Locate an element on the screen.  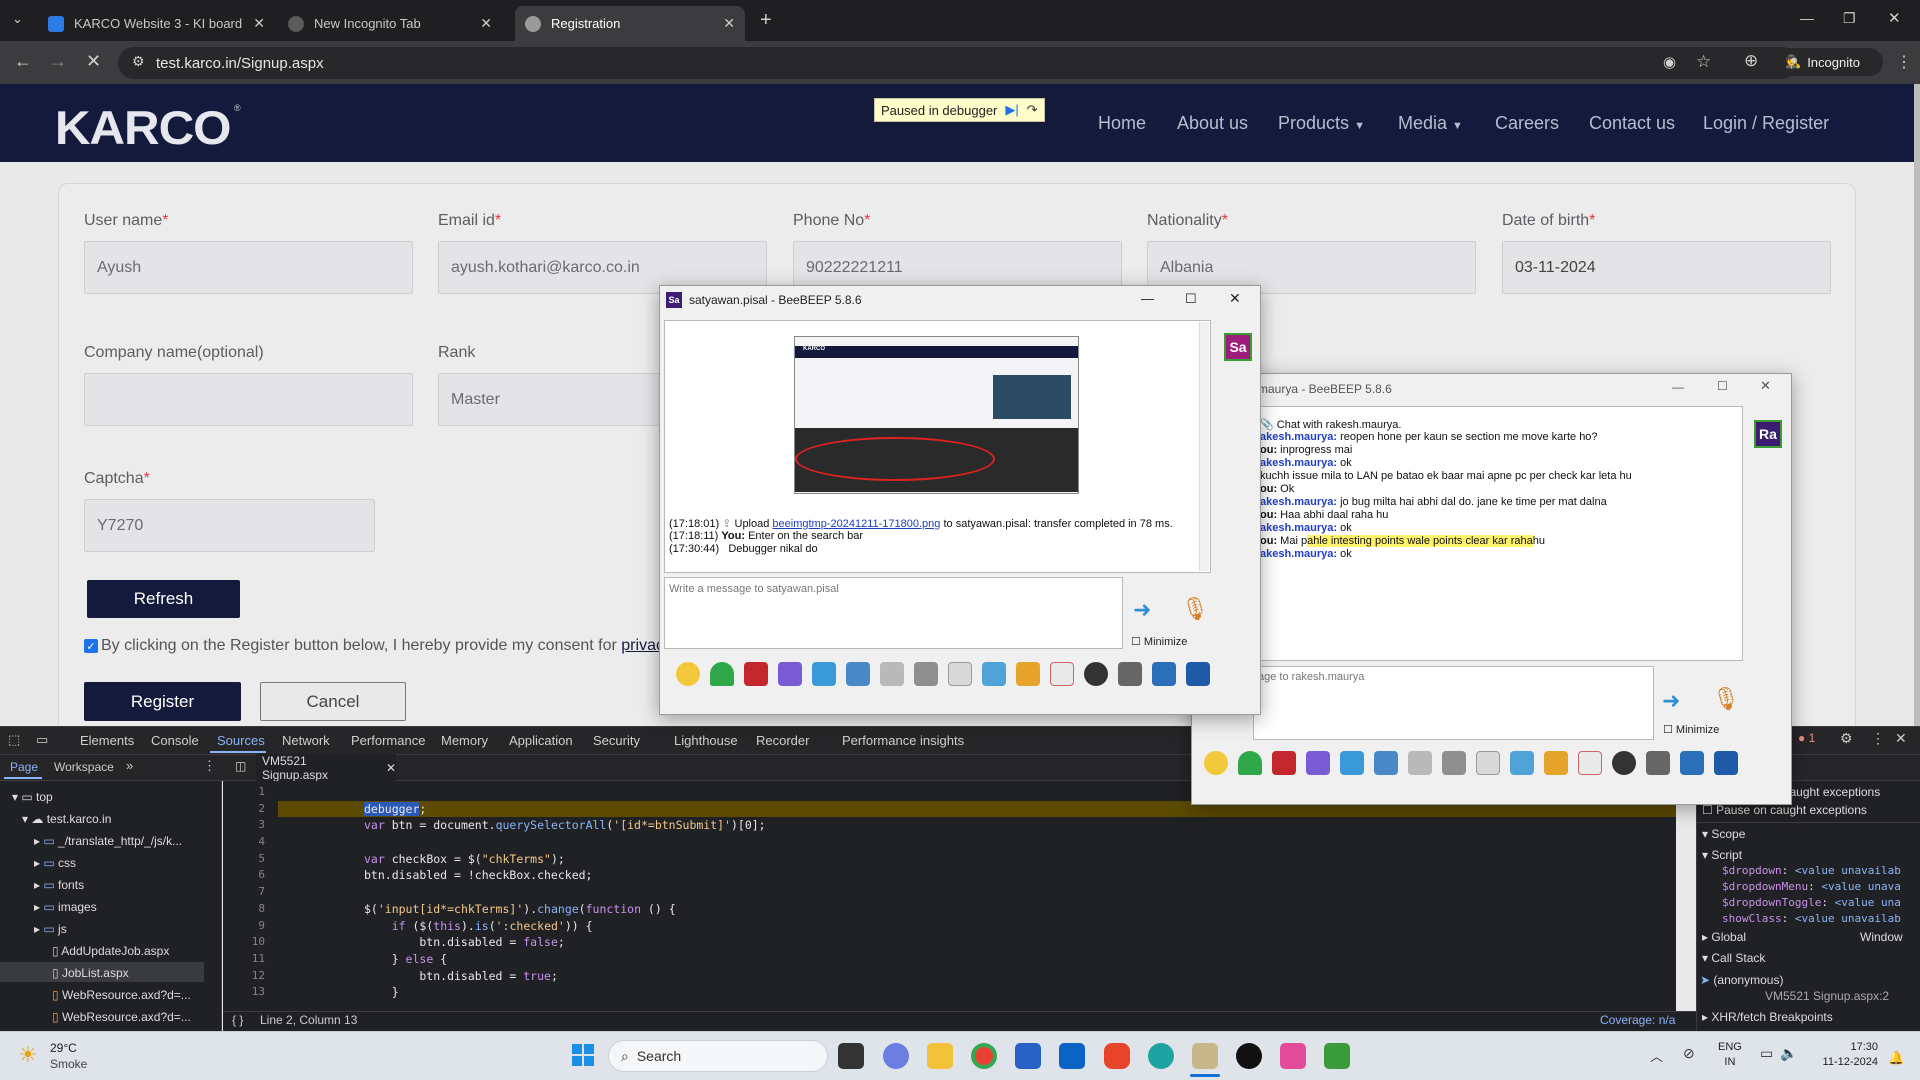
address-bar: test.karco.in/Signup.aspx is located at coordinates (958, 63).